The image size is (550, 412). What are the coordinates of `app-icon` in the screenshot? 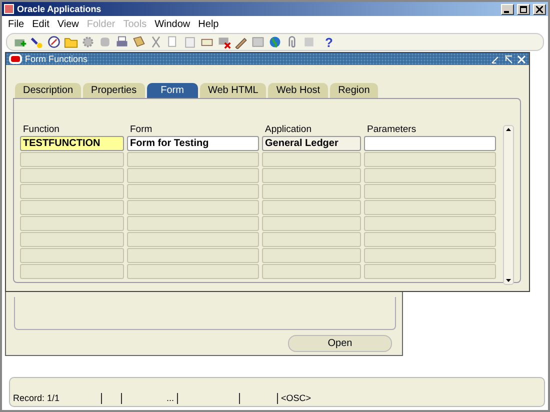 It's located at (9, 9).